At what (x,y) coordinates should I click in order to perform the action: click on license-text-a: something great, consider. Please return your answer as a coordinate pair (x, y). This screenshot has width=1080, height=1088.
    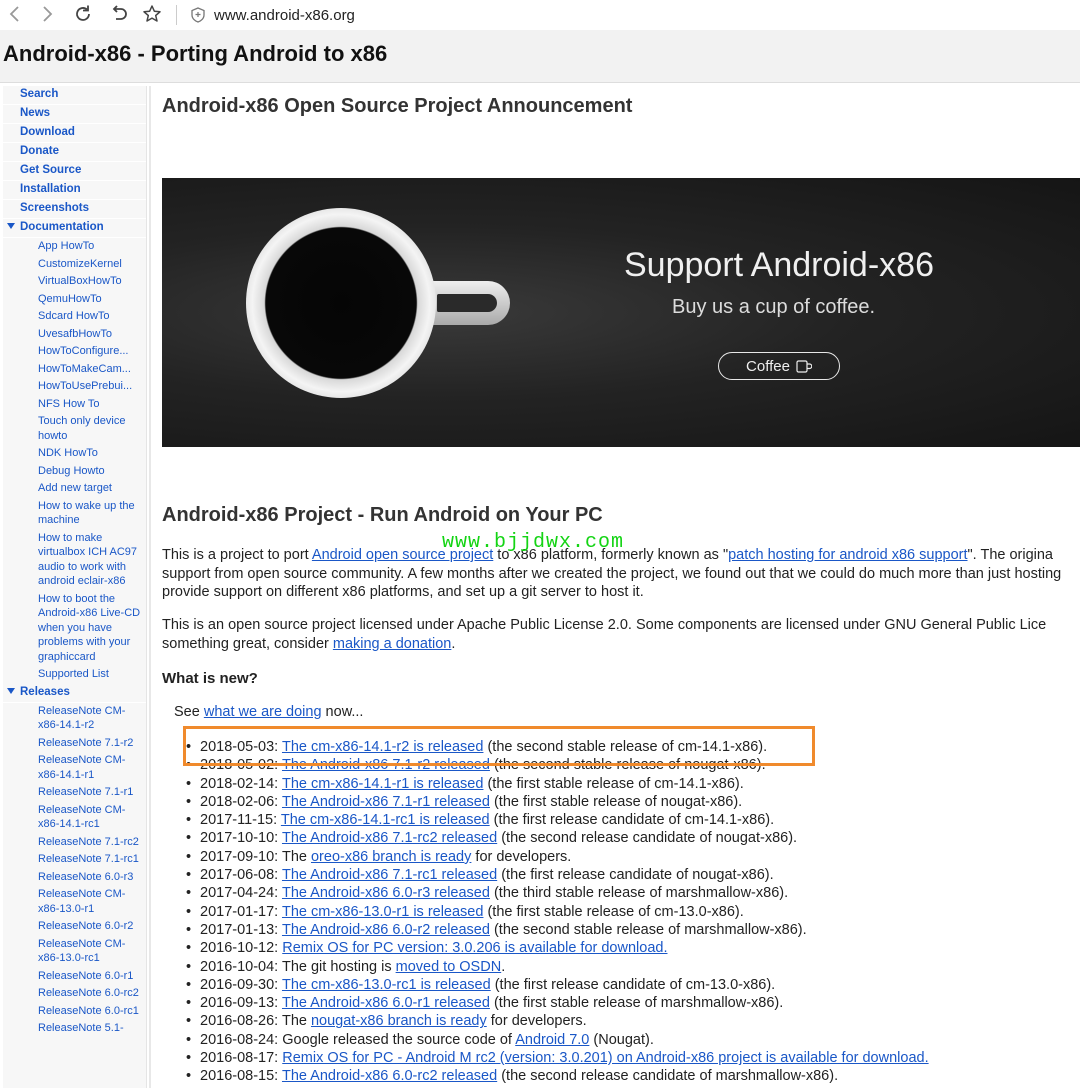
    Looking at the image, I should click on (247, 643).